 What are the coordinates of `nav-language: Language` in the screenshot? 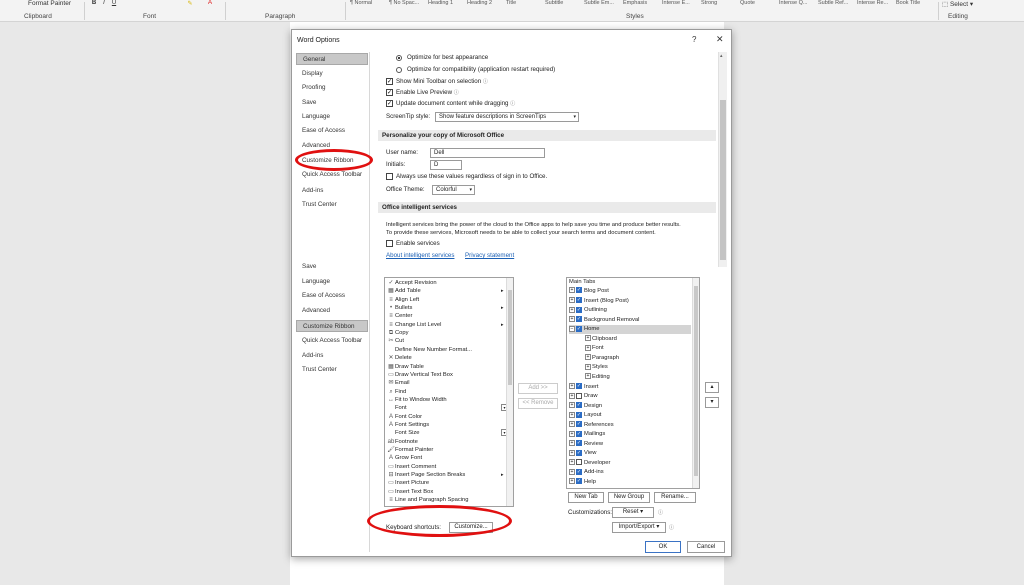 It's located at (332, 117).